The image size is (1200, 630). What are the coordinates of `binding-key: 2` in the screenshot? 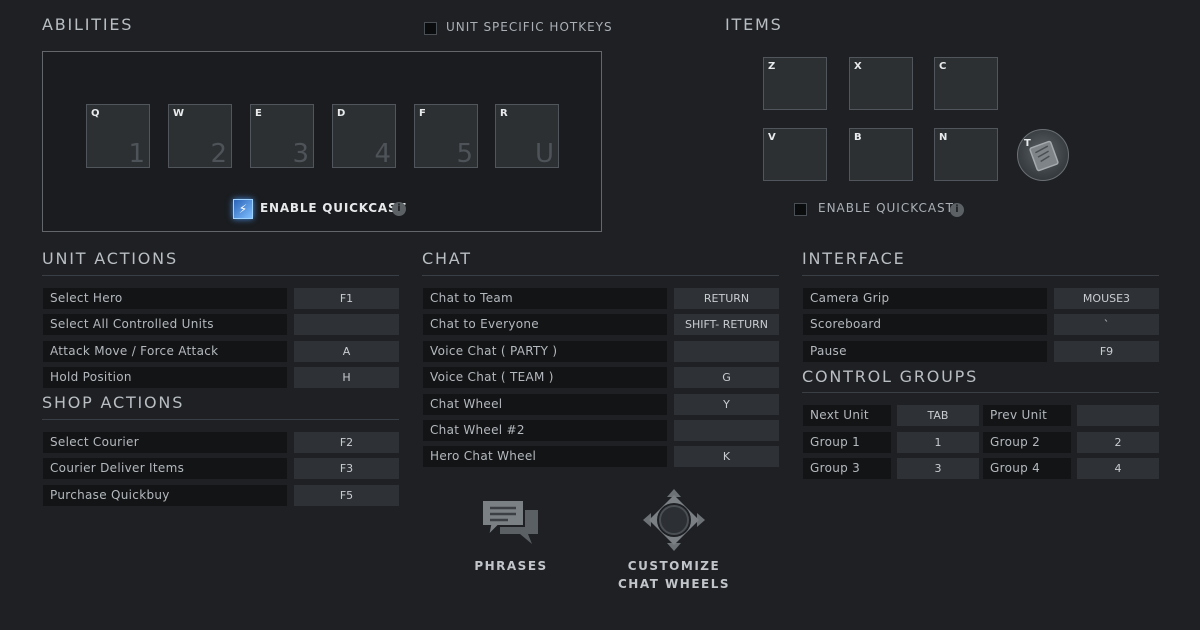 It's located at (1118, 442).